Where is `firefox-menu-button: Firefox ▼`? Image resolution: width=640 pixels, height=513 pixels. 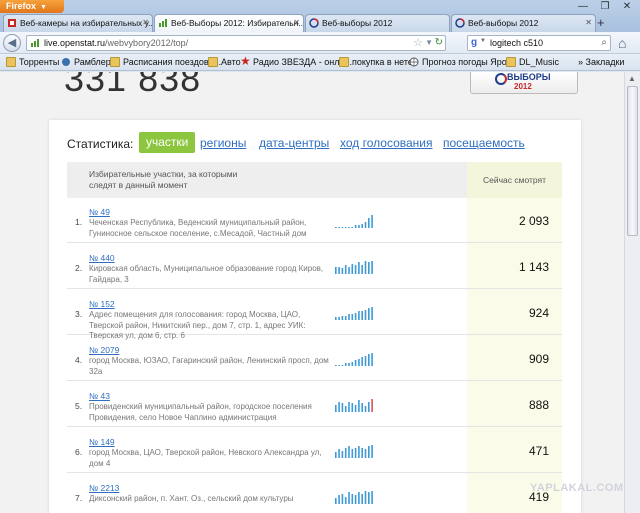
firefox-menu-button: Firefox ▼ is located at coordinates (32, 6).